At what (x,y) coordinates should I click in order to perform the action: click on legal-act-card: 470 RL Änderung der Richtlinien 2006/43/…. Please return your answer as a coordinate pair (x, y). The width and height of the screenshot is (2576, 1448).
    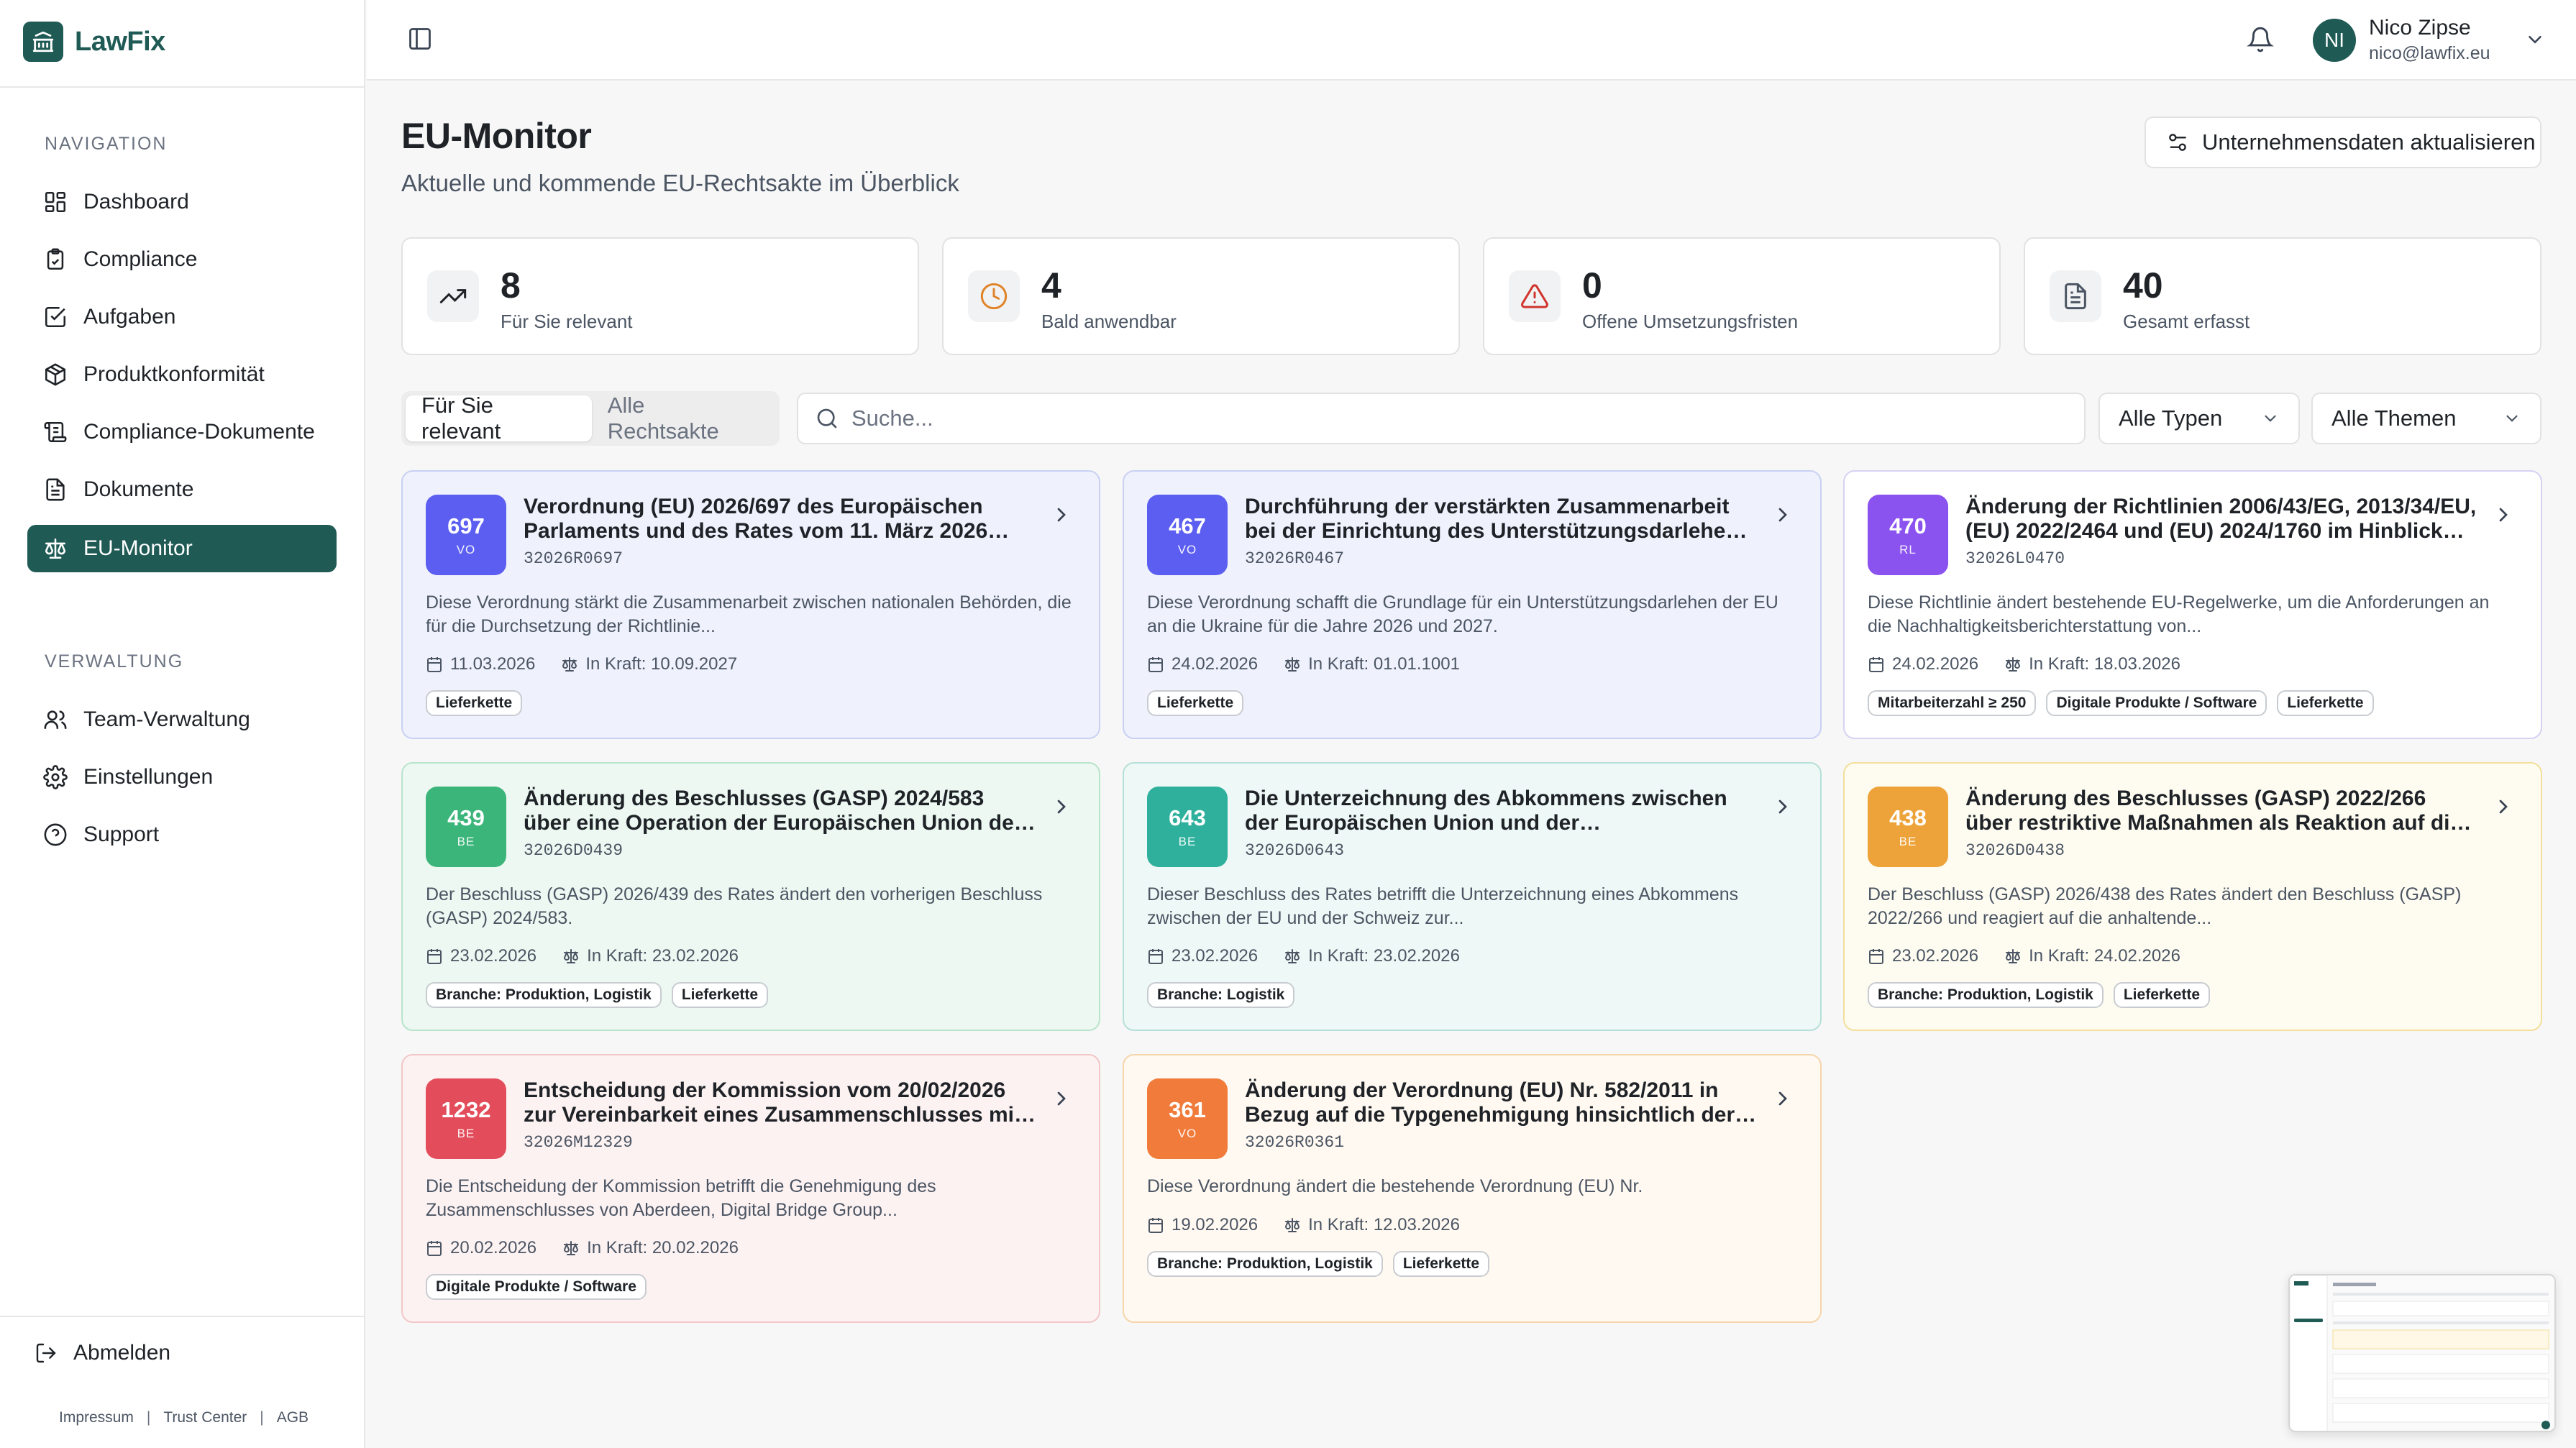
    Looking at the image, I should click on (2192, 604).